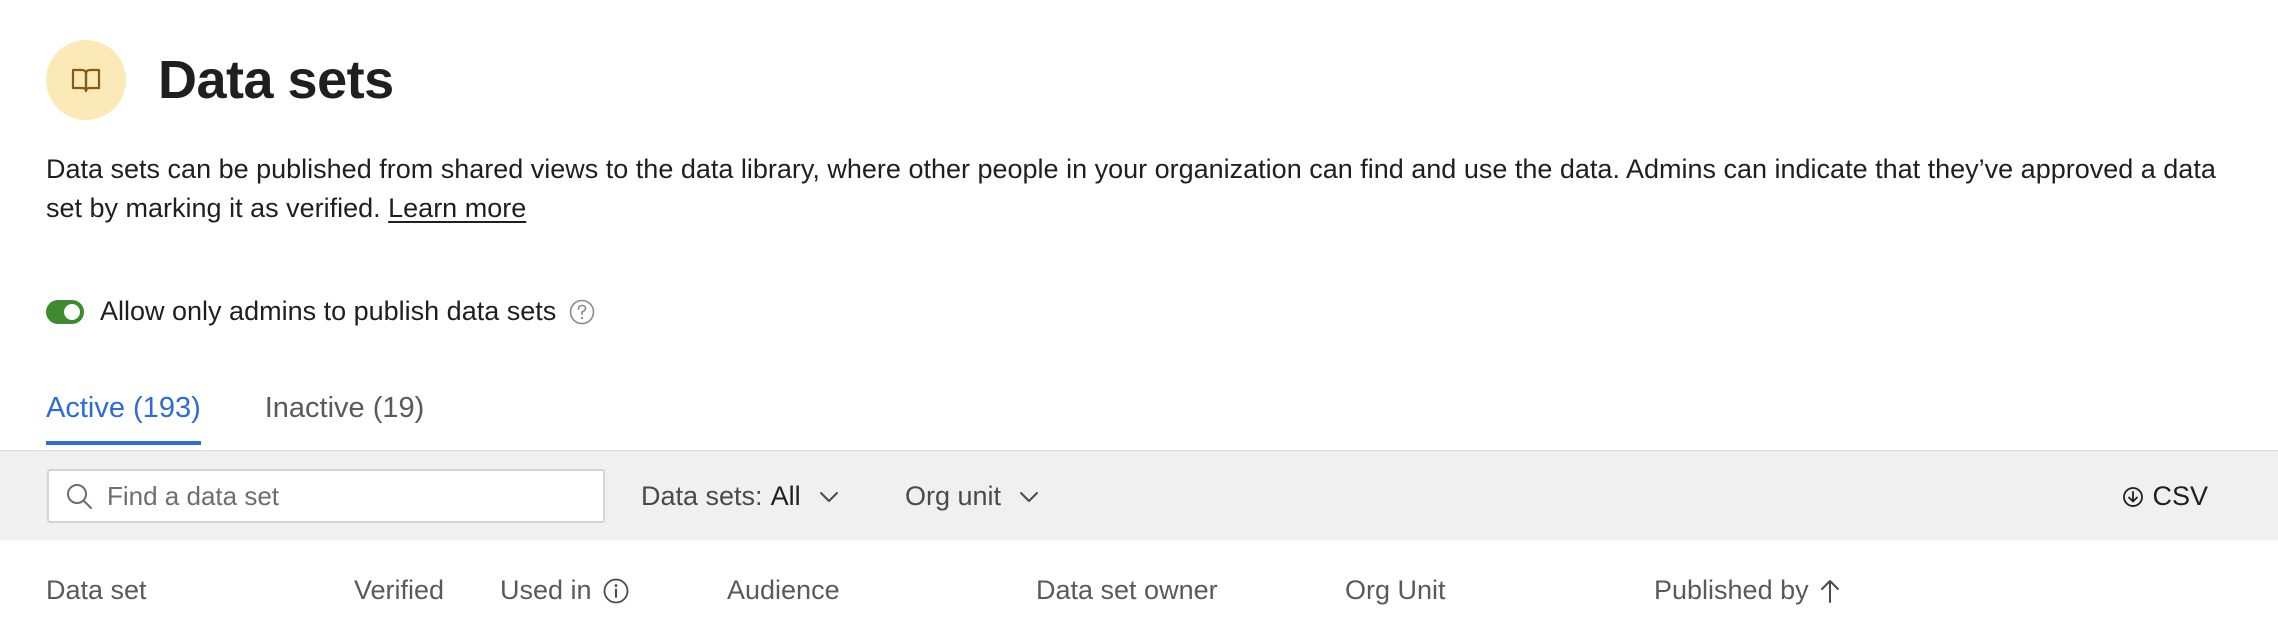 This screenshot has height=642, width=2278. What do you see at coordinates (1139, 495) in the screenshot?
I see `filter-toolbar: Data sets: All Org unit CSV` at bounding box center [1139, 495].